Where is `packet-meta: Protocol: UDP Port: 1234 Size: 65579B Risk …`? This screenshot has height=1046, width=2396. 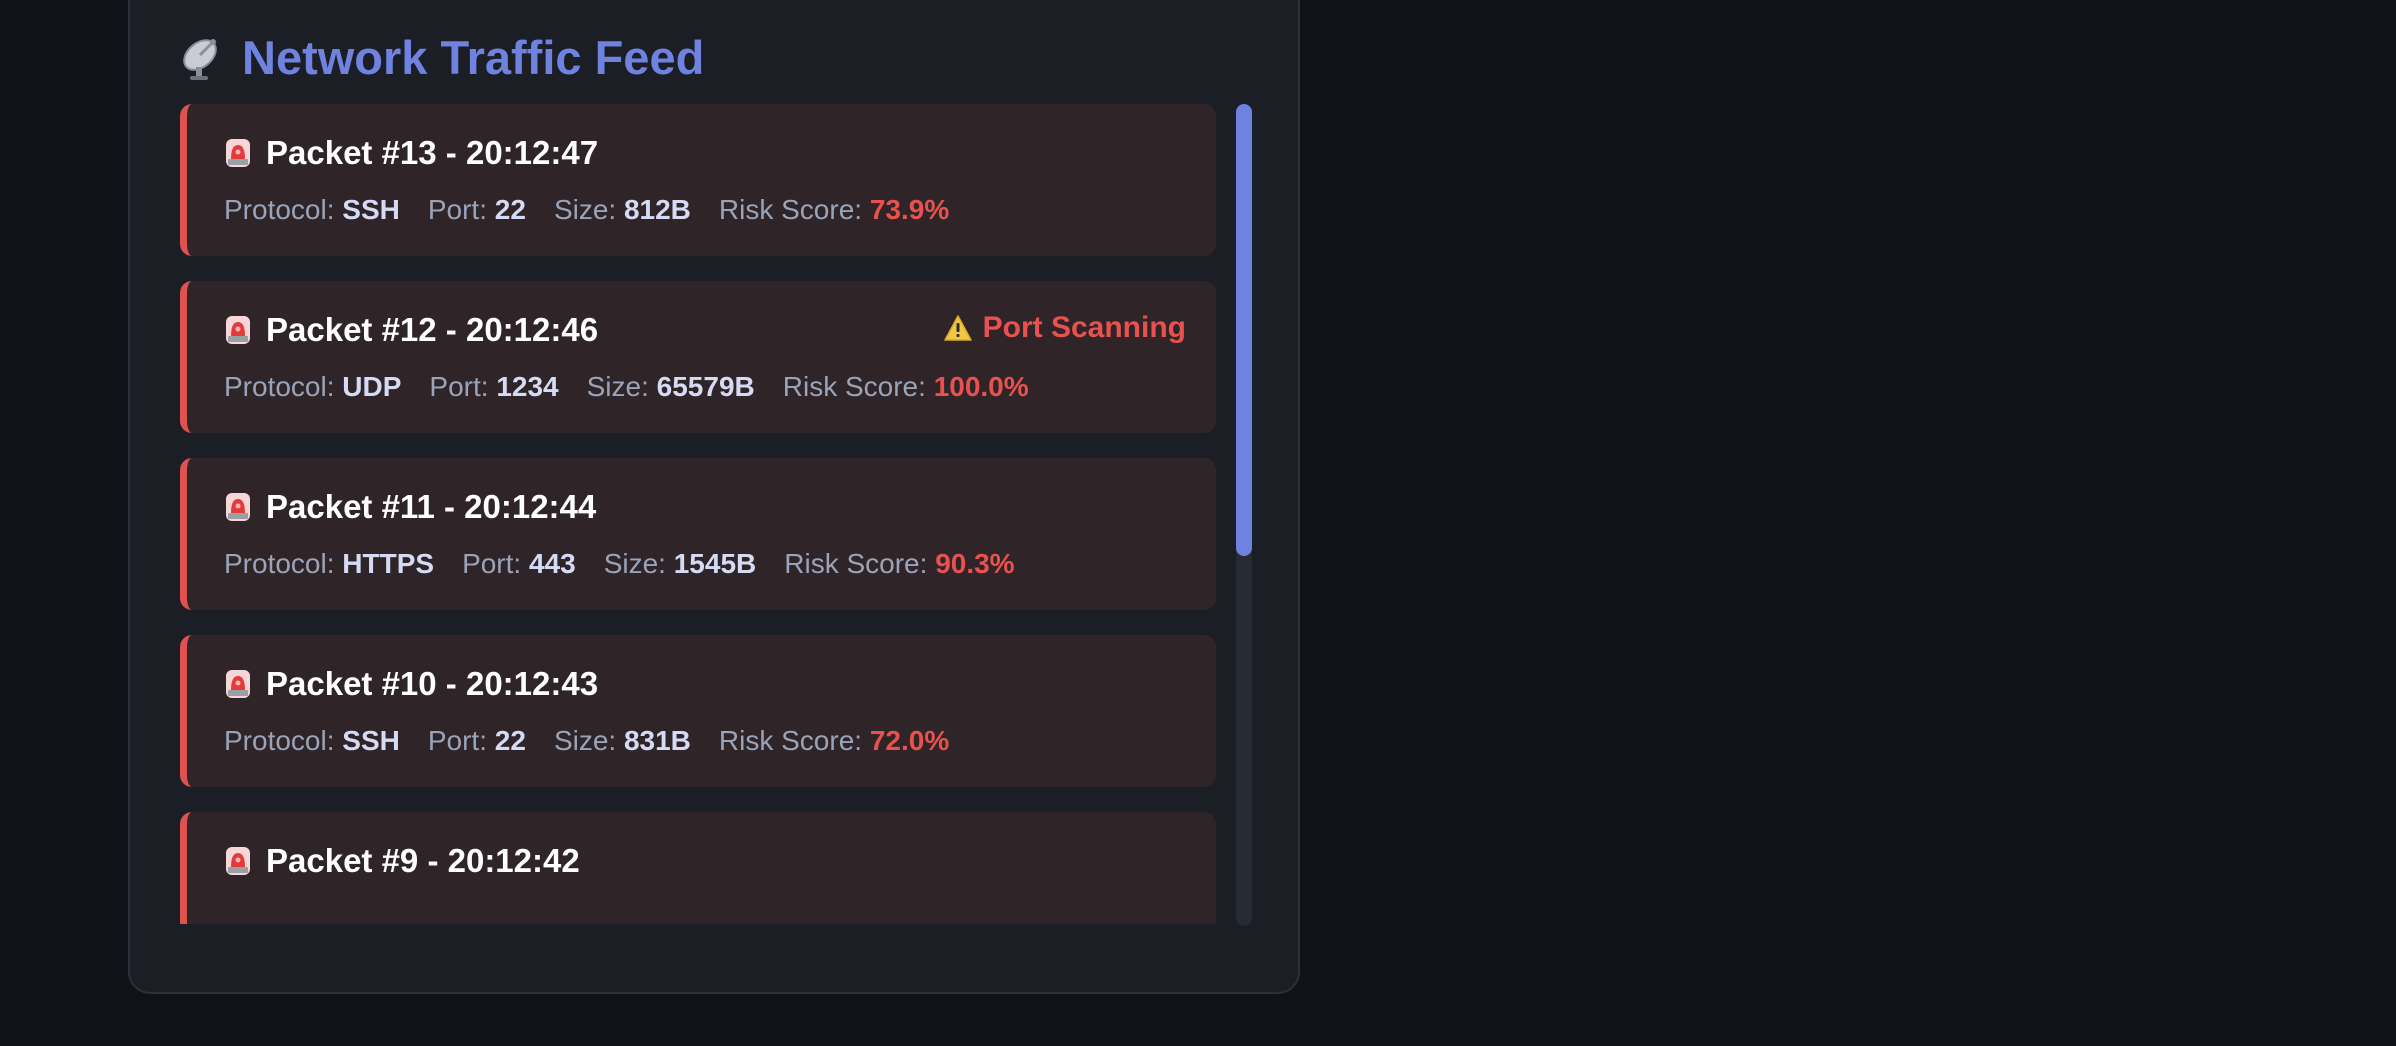
packet-meta: Protocol: UDP Port: 1234 Size: 65579B Risk … is located at coordinates (640, 387).